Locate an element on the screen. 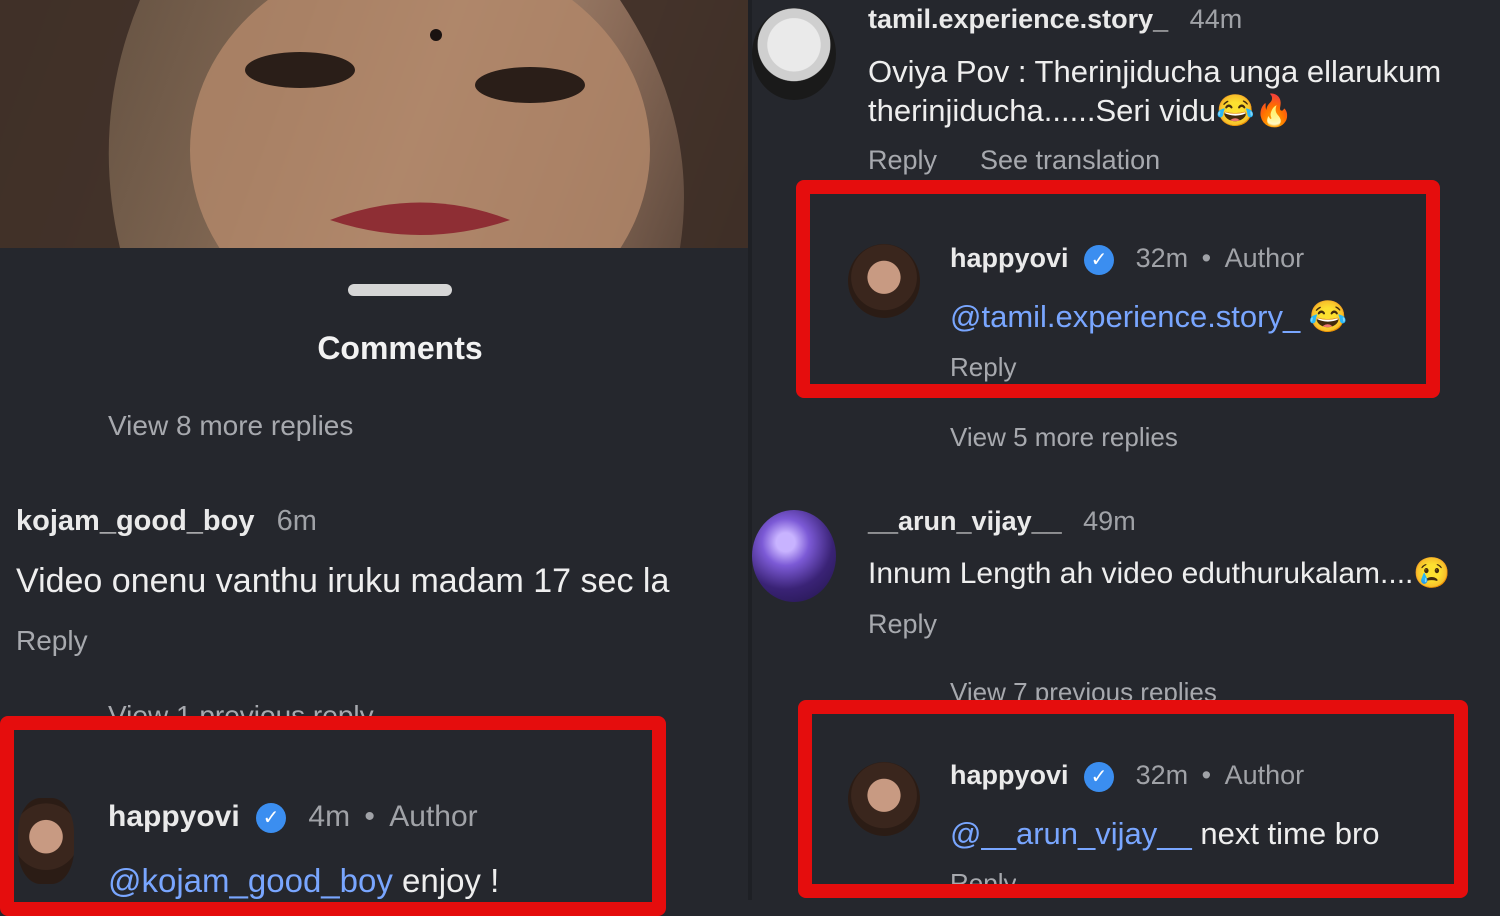 This screenshot has width=1500, height=916. comment-text: Innum Length ah video eduthurukalam....😢 is located at coordinates (1159, 573).